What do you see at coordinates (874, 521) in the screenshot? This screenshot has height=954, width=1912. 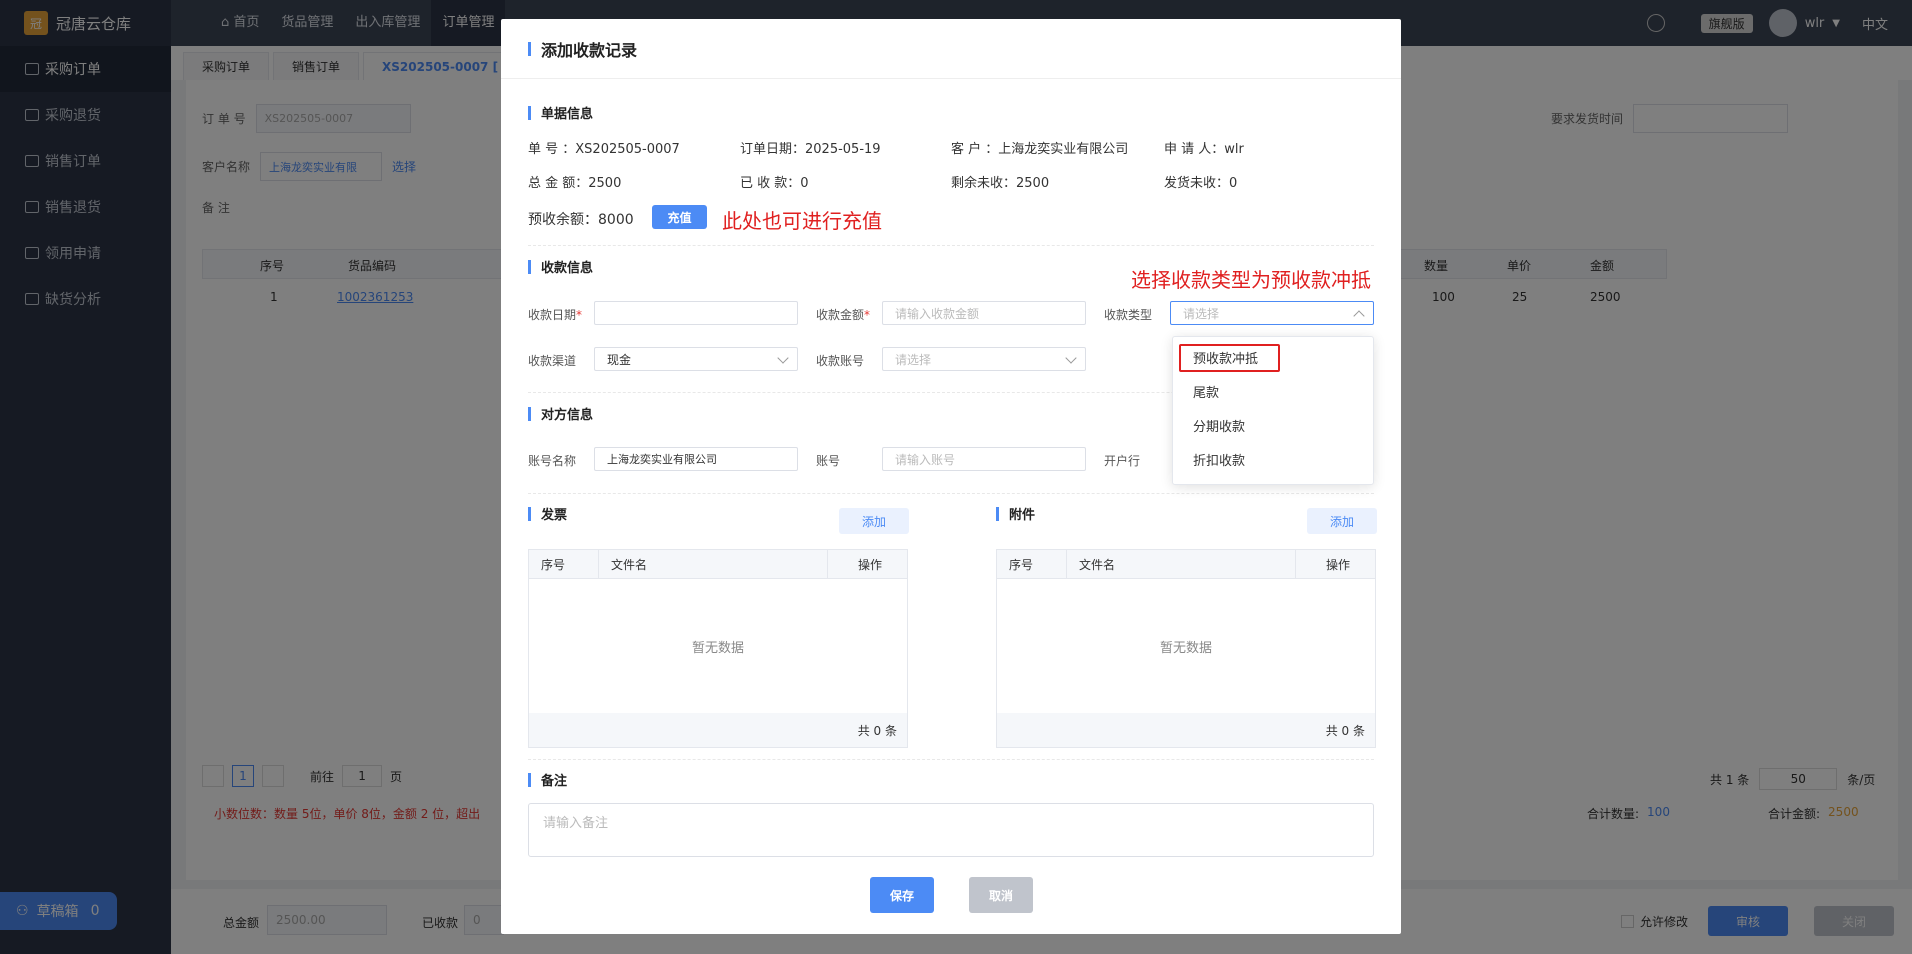 I see `invoice-add-button: 添加` at bounding box center [874, 521].